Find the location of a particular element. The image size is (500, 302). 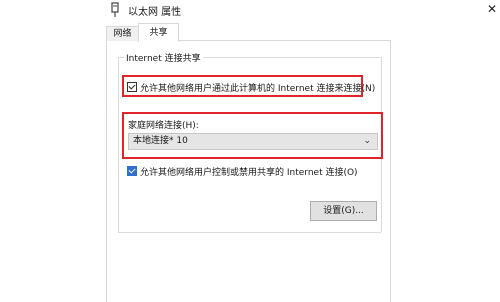

tab-network: 网络 is located at coordinates (122, 33).